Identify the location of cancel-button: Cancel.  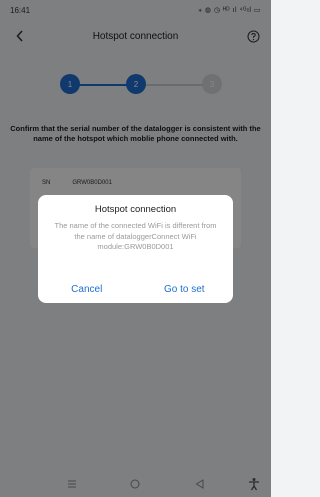
(87, 289).